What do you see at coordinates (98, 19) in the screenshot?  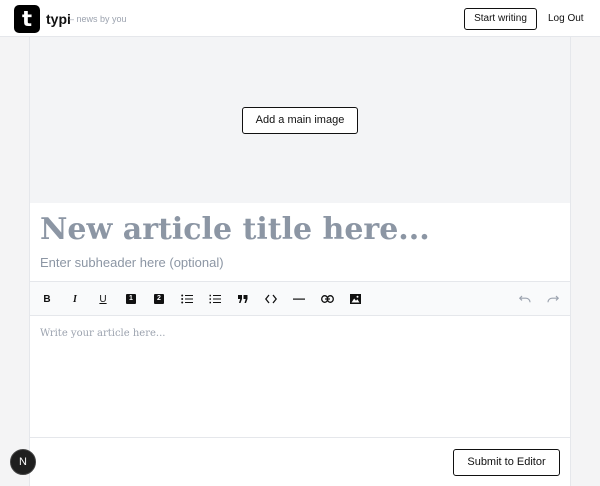 I see `brand-tagline: – news by you` at bounding box center [98, 19].